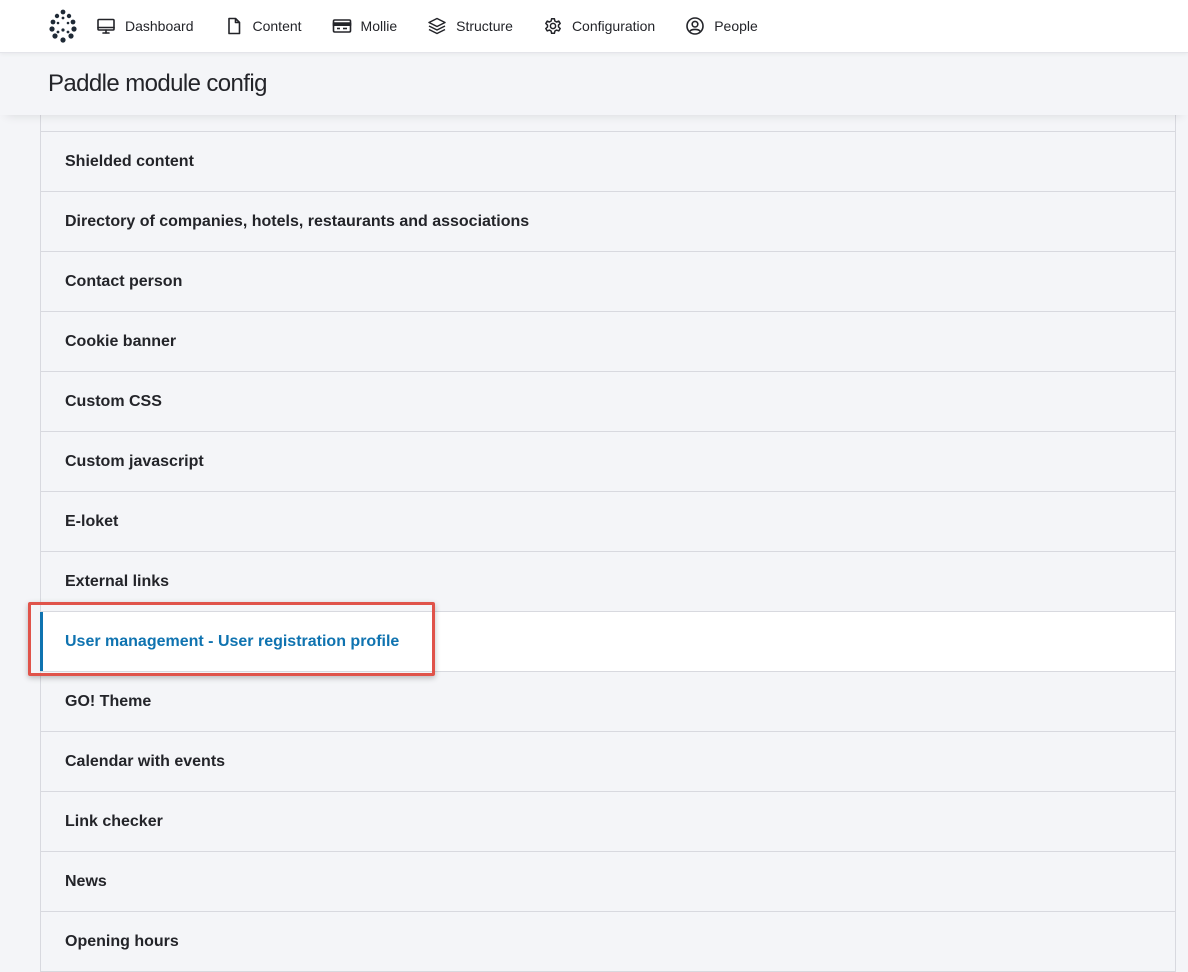 This screenshot has width=1188, height=972. I want to click on monitor-icon, so click(106, 26).